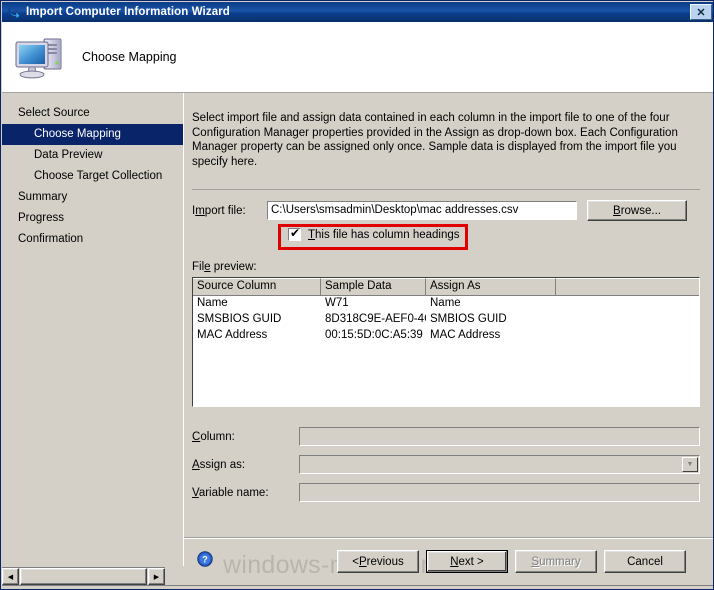  Describe the element at coordinates (10, 576) in the screenshot. I see `scroll-left-icon: ◀` at that location.